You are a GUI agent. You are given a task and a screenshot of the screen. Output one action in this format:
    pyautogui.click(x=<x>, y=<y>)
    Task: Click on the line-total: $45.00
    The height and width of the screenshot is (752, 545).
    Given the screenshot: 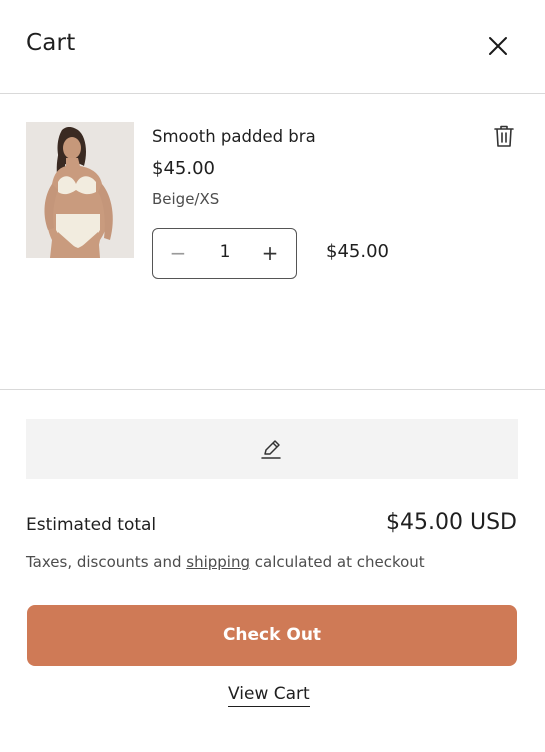 What is the action you would take?
    pyautogui.click(x=357, y=251)
    